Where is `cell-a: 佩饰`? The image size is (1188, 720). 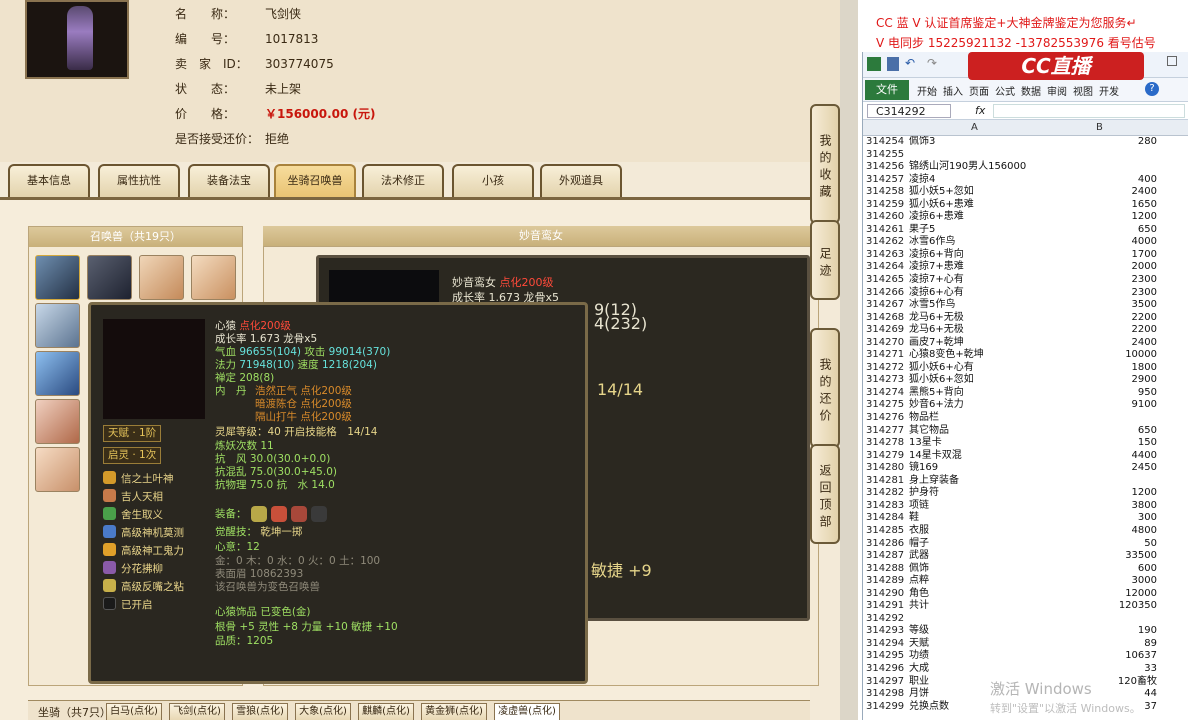
cell-a: 佩饰 is located at coordinates (976, 569).